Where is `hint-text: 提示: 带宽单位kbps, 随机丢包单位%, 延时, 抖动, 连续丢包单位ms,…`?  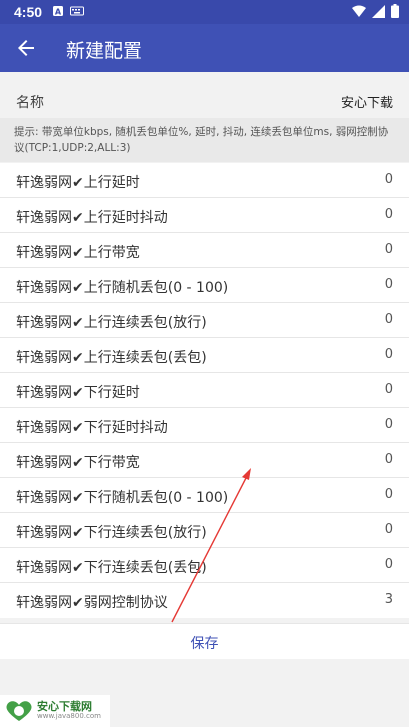
hint-text: 提示: 带宽单位kbps, 随机丢包单位%, 延时, 抖动, 连续丢包单位ms,… is located at coordinates (204, 140).